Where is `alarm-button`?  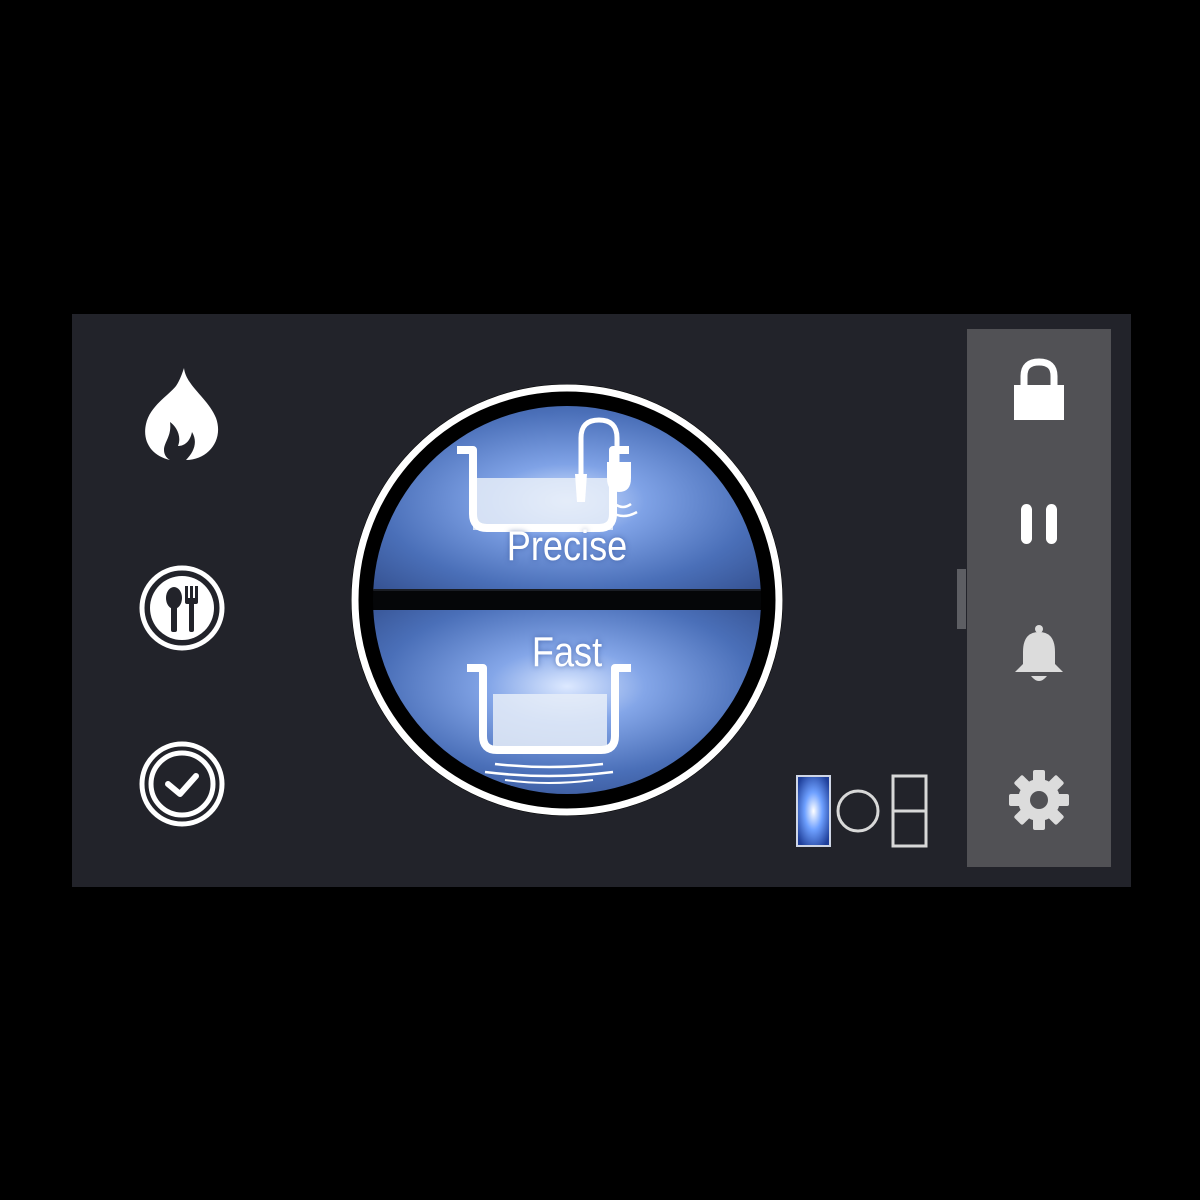 alarm-button is located at coordinates (1039, 654).